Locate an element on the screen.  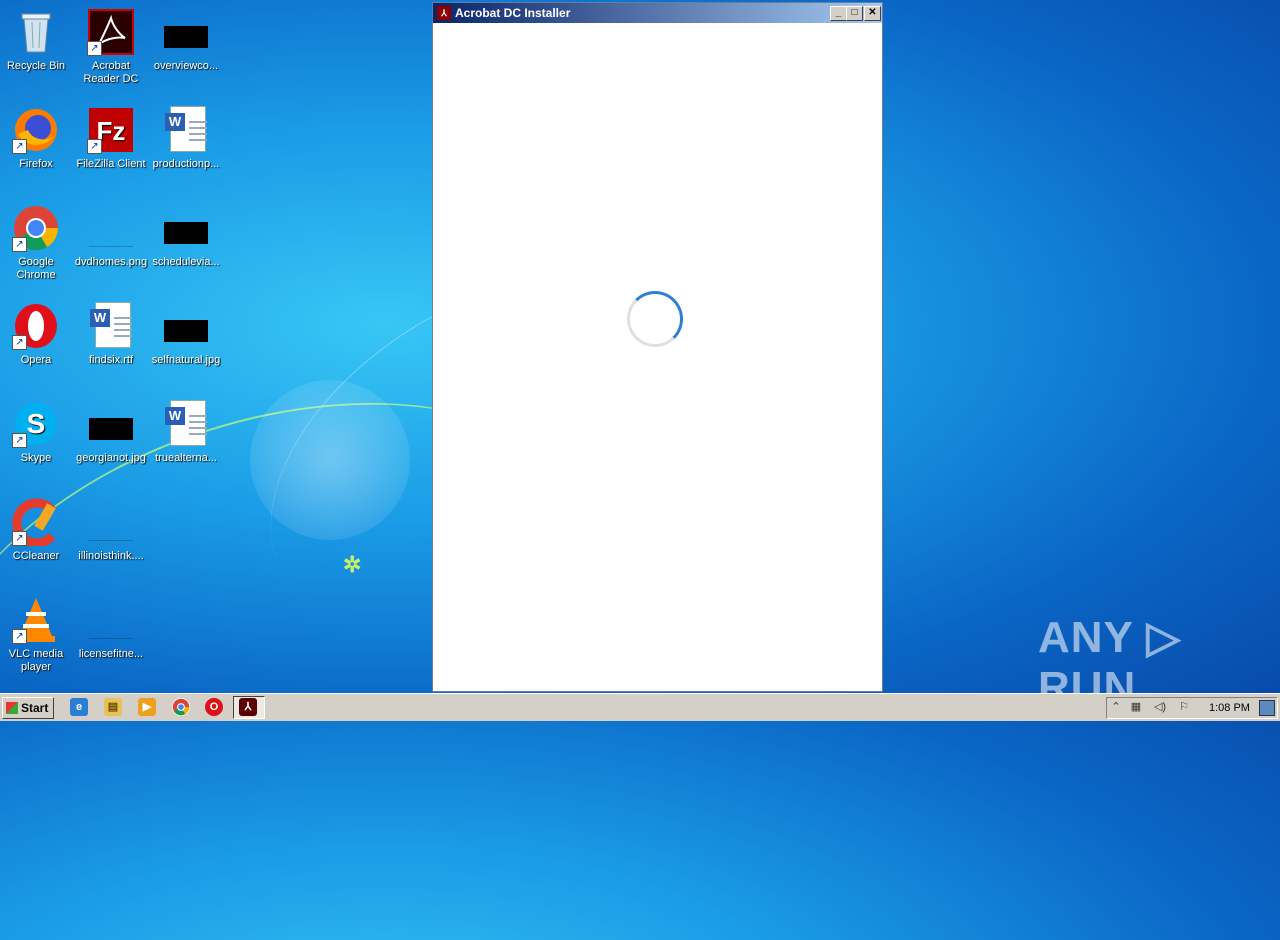
internet-explorer-icon: e is located at coordinates (79, 707).